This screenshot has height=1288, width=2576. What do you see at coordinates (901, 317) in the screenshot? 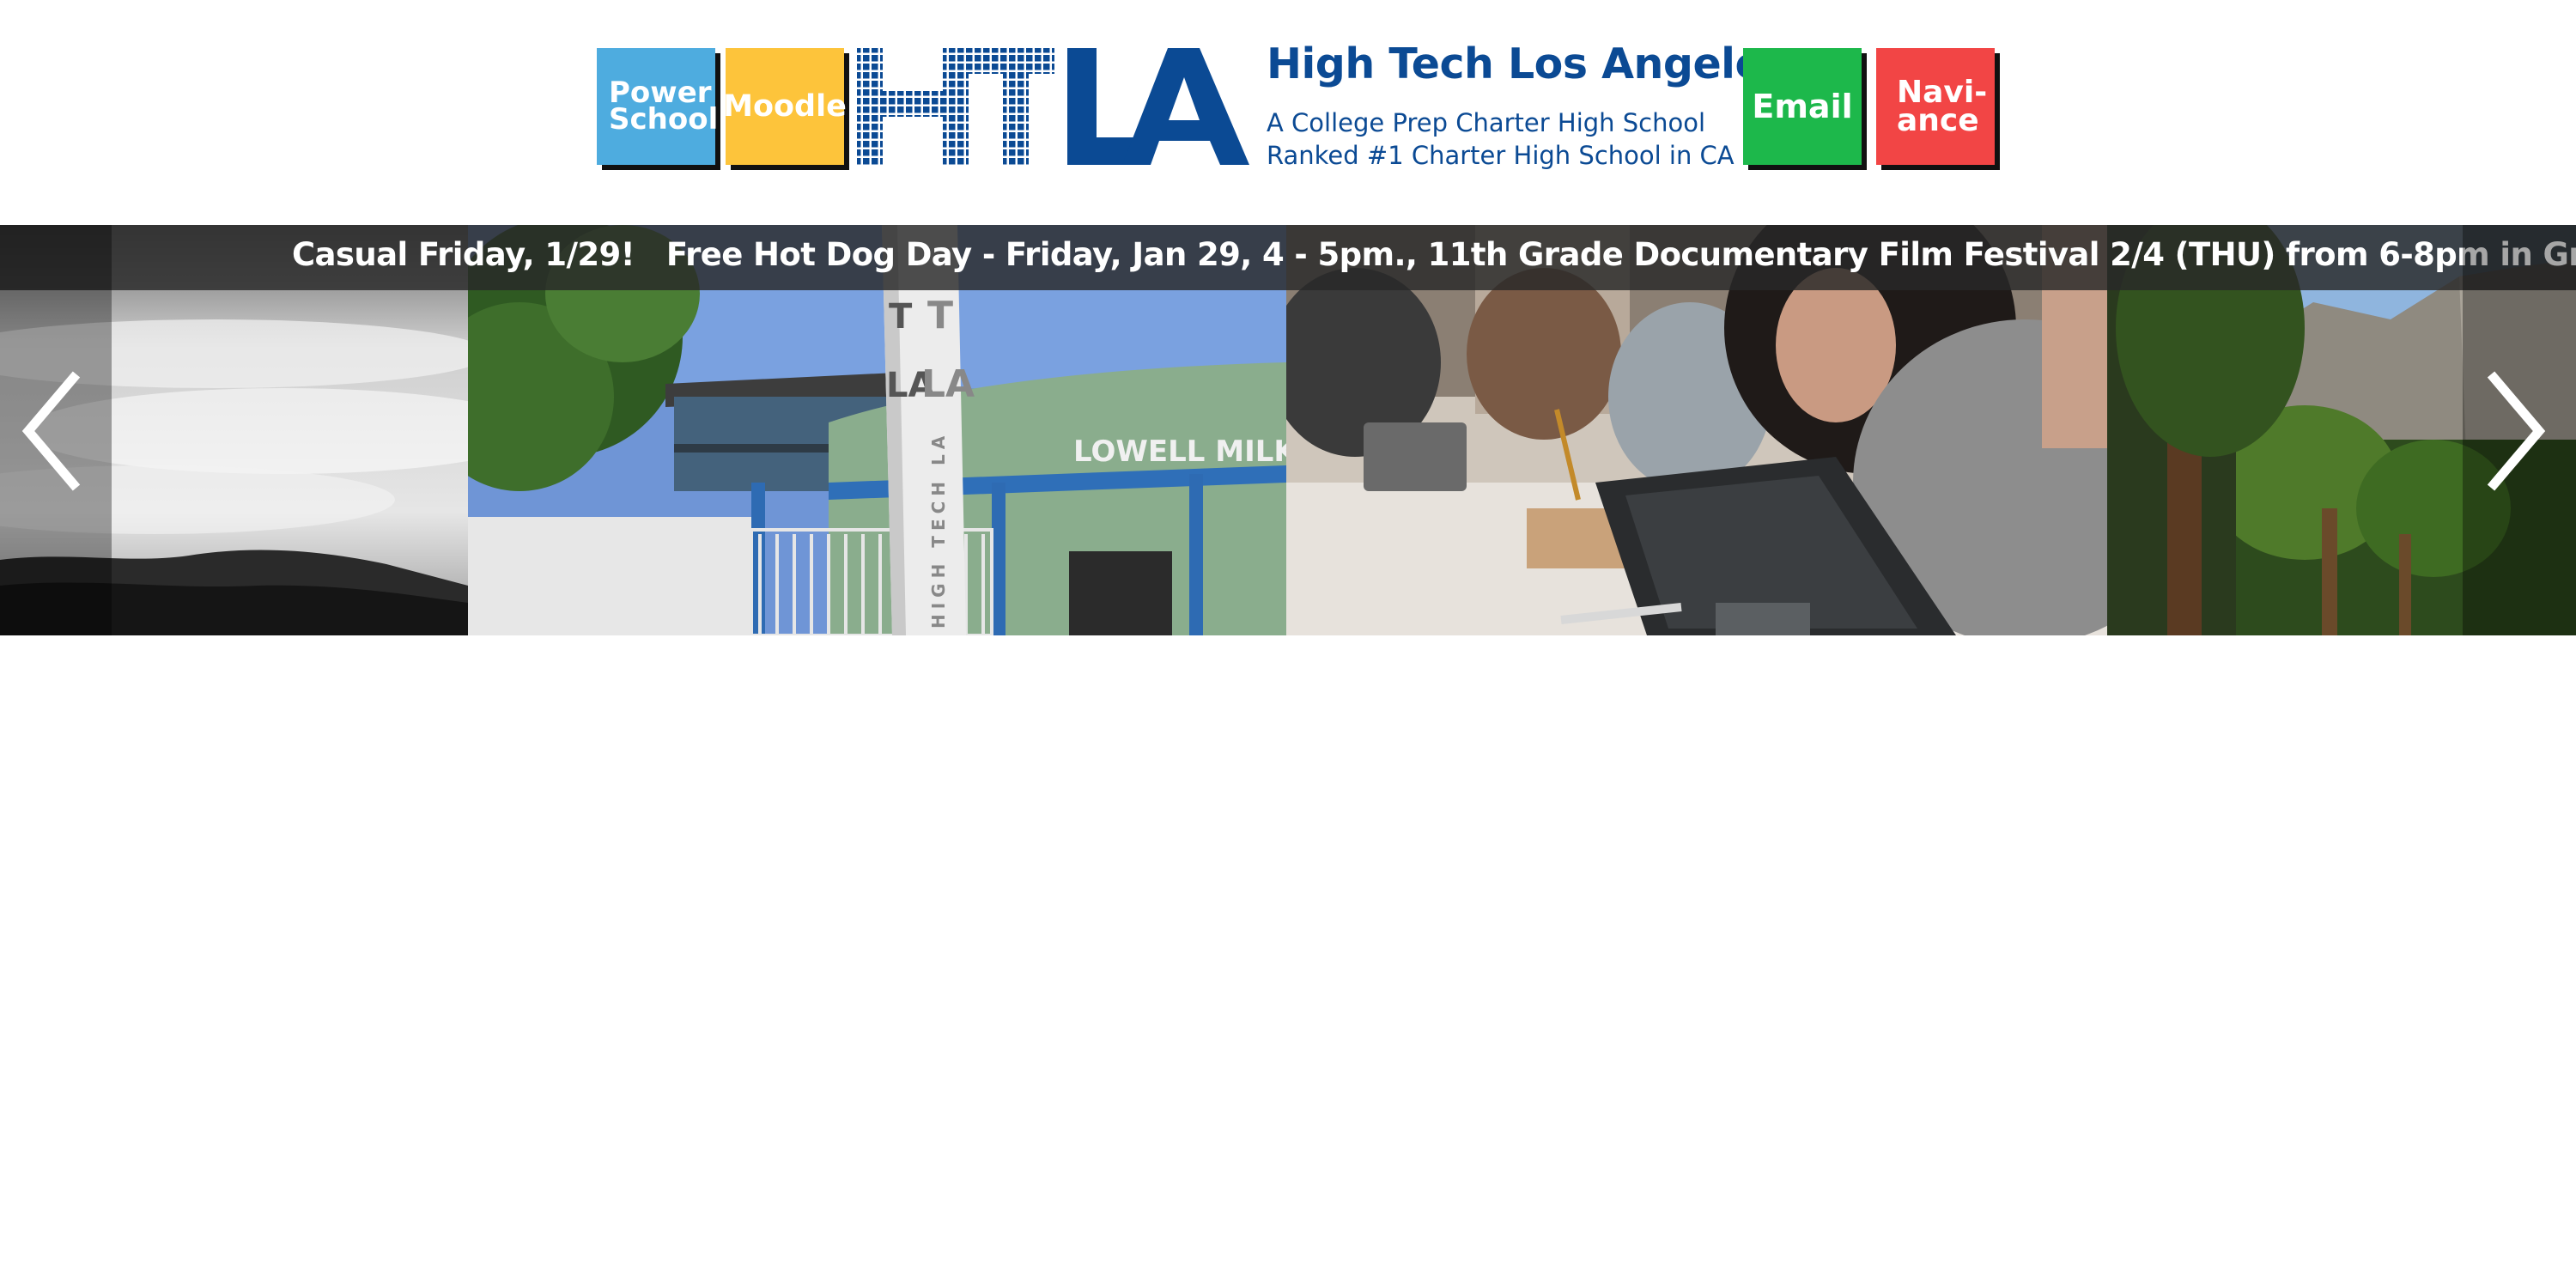
I see `tower-letter-t1: T` at bounding box center [901, 317].